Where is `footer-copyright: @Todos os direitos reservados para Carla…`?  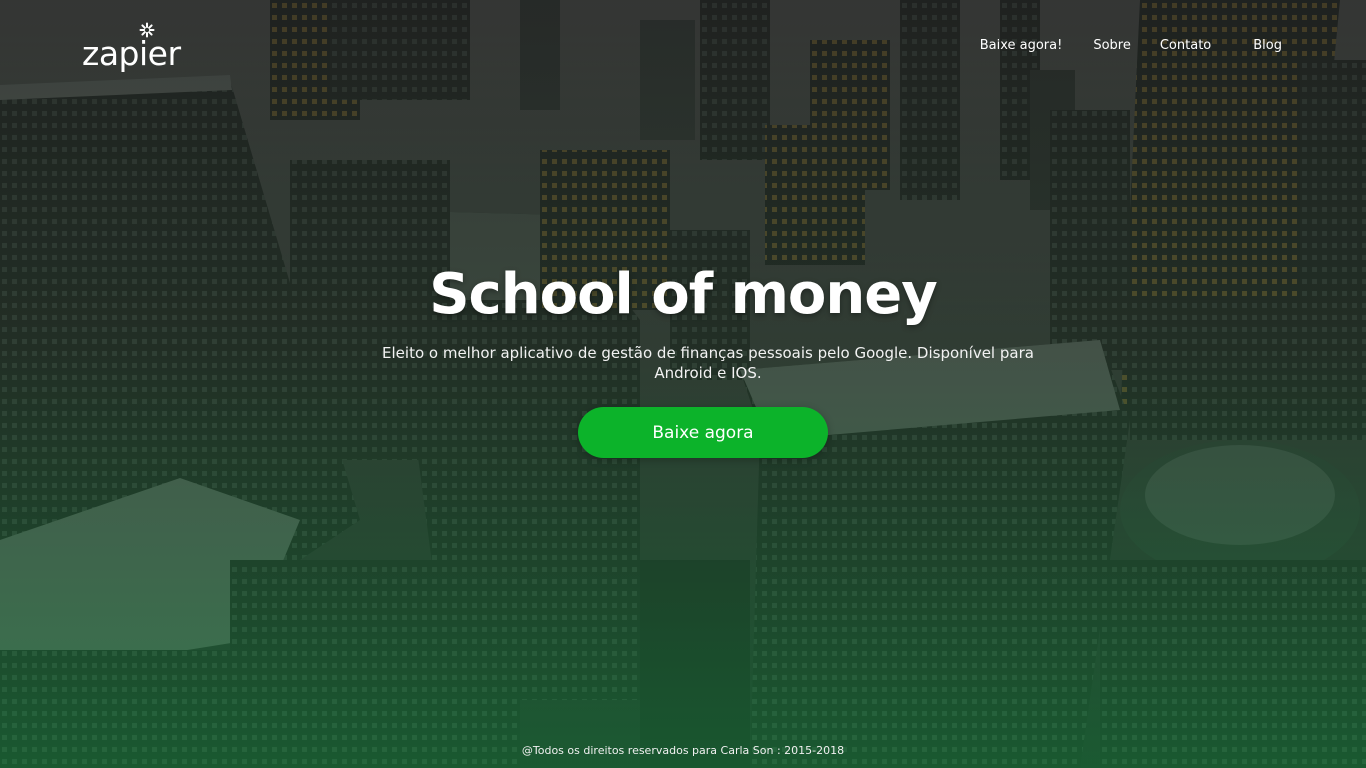
footer-copyright: @Todos os direitos reservados para Carla… is located at coordinates (683, 750).